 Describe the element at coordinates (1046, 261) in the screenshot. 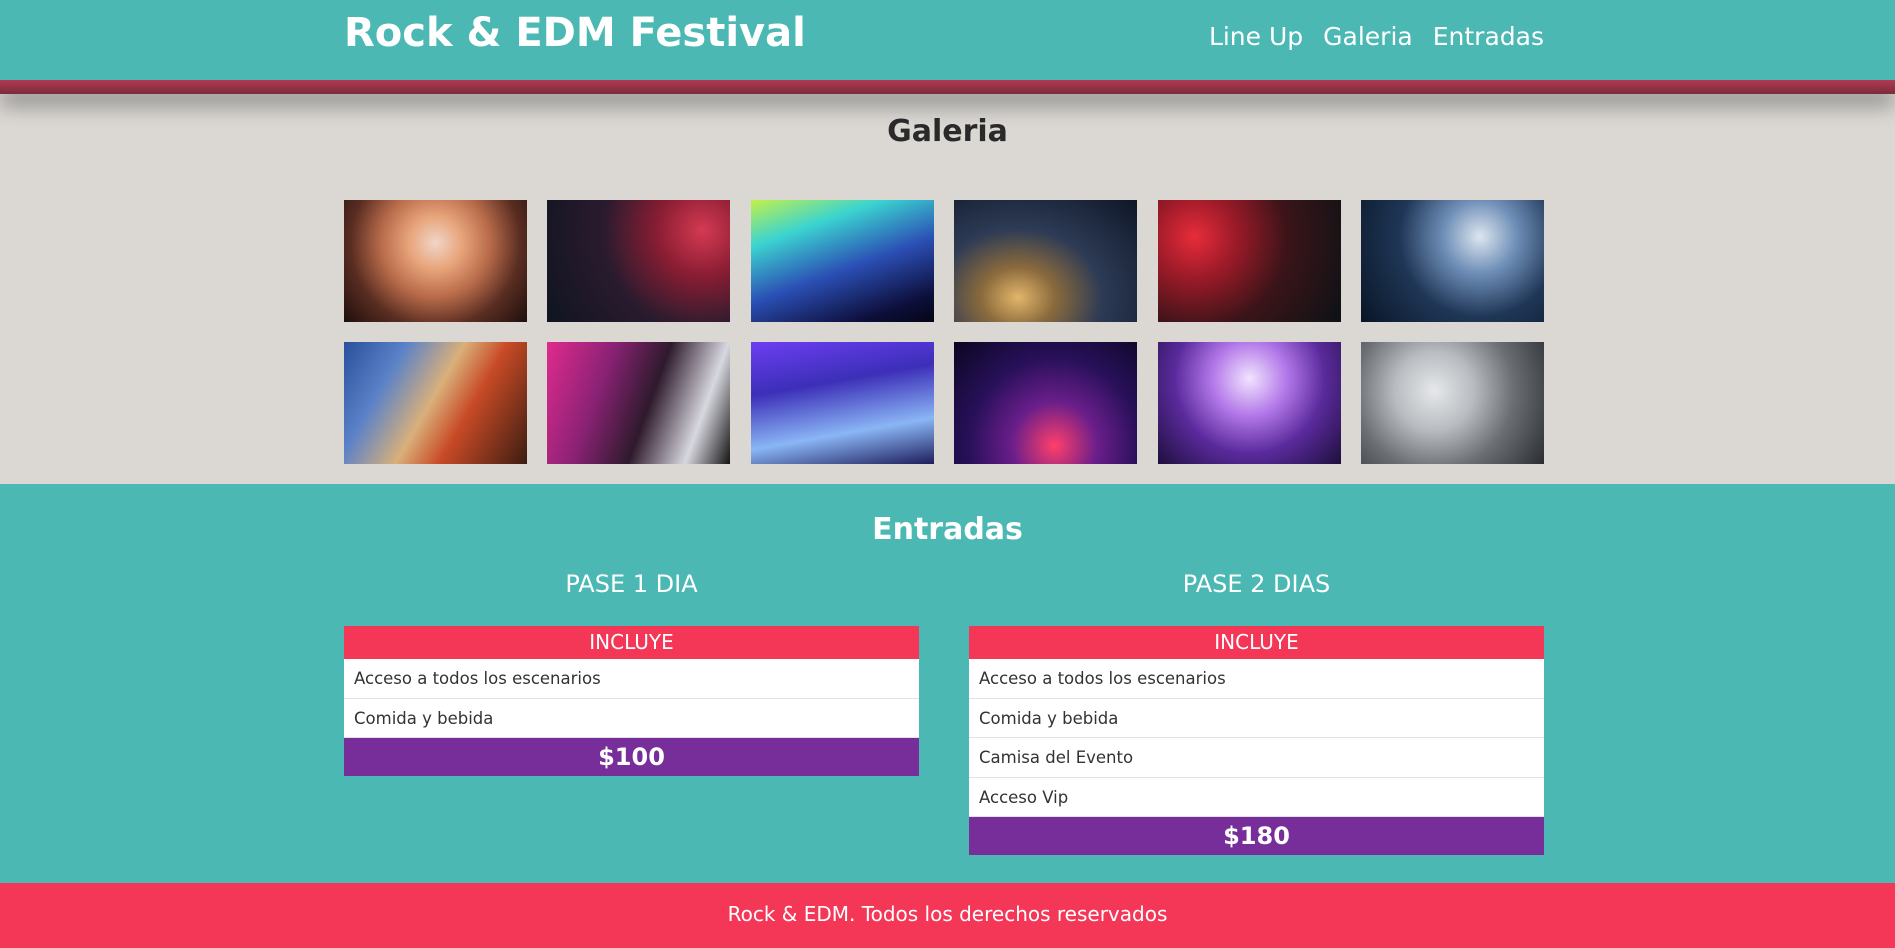

I see `gallery-photo-turntable` at that location.